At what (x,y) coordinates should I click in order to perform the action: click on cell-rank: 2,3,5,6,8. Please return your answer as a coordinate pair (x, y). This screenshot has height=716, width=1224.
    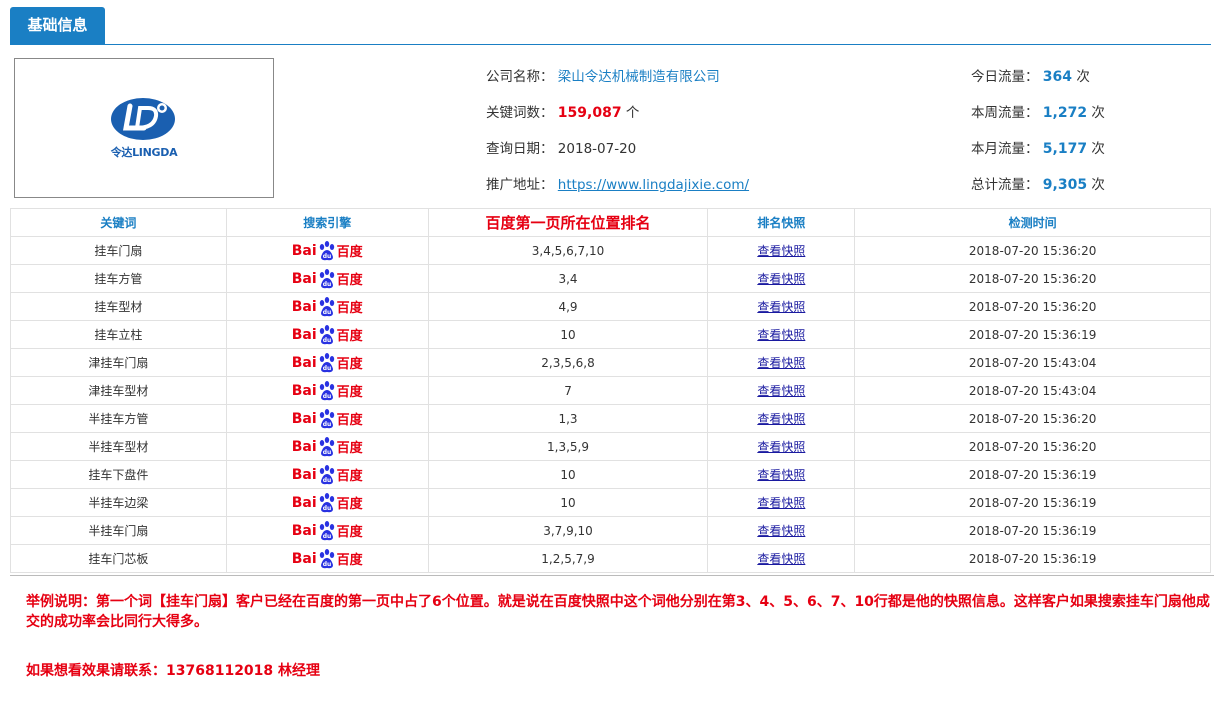
    Looking at the image, I should click on (568, 362).